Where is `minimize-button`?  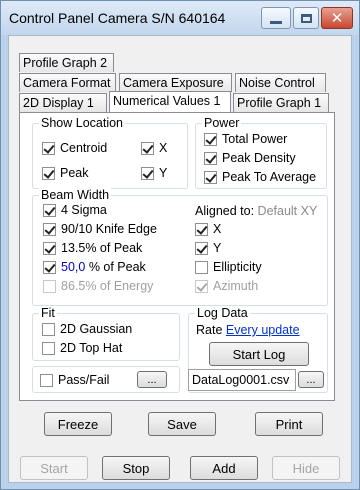 minimize-button is located at coordinates (276, 18).